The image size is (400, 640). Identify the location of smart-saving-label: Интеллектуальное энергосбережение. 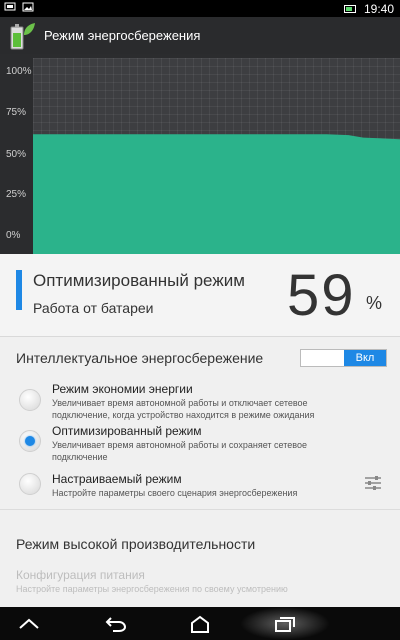
(140, 358).